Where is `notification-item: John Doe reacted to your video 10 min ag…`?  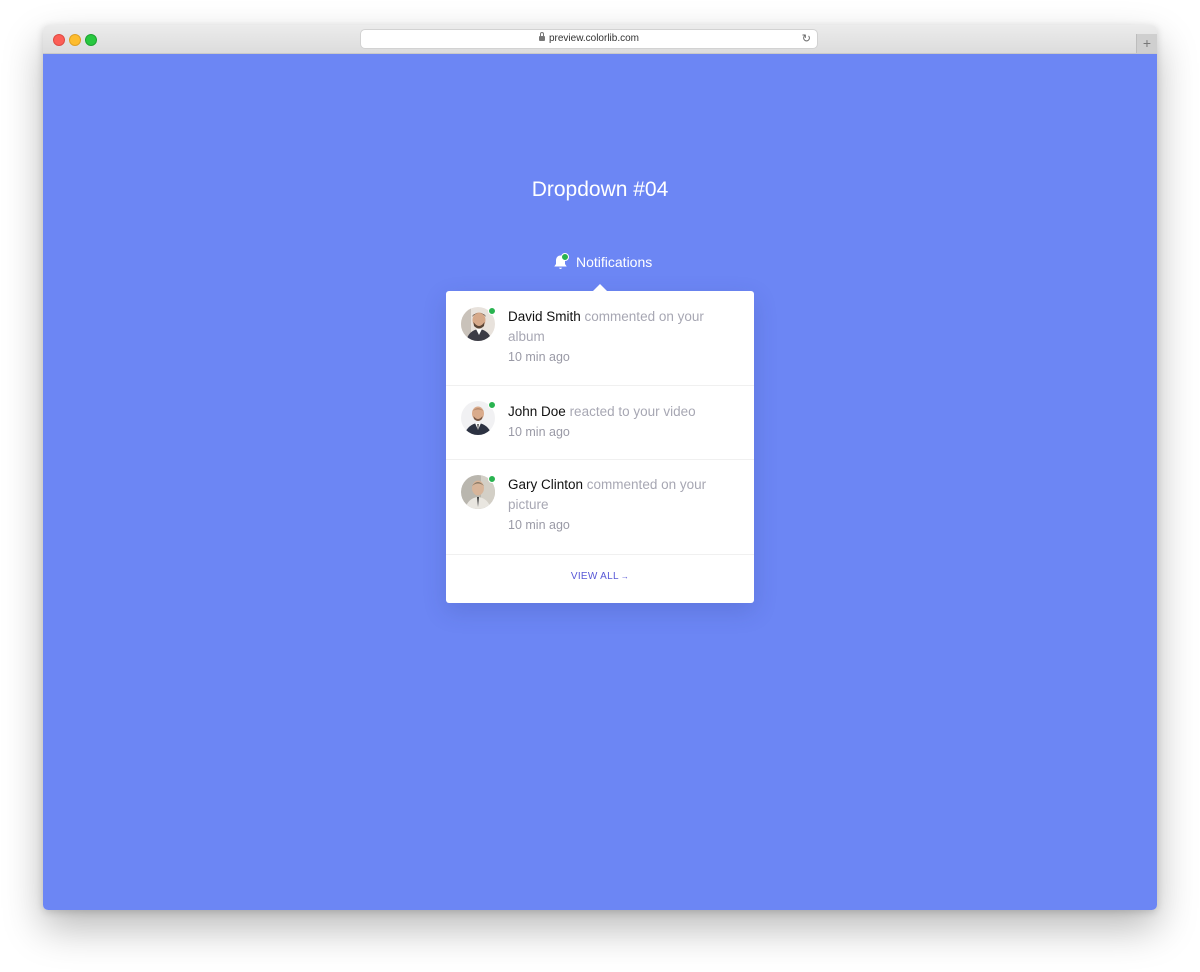
notification-item: John Doe reacted to your video 10 min ag… is located at coordinates (600, 423).